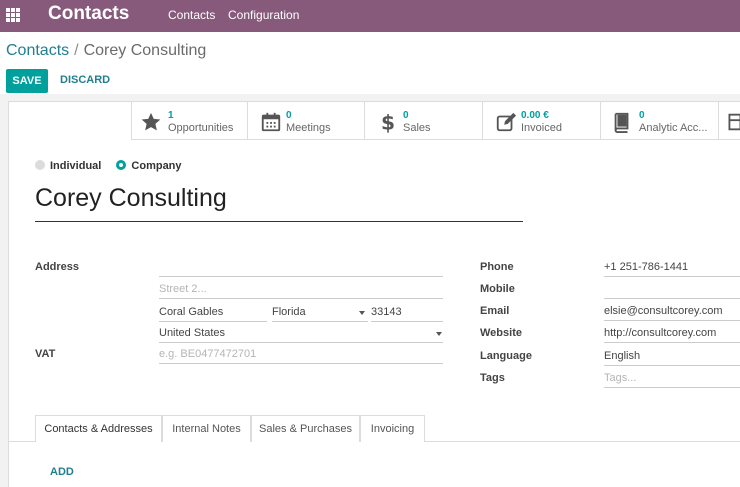  I want to click on mobile-field, so click(672, 289).